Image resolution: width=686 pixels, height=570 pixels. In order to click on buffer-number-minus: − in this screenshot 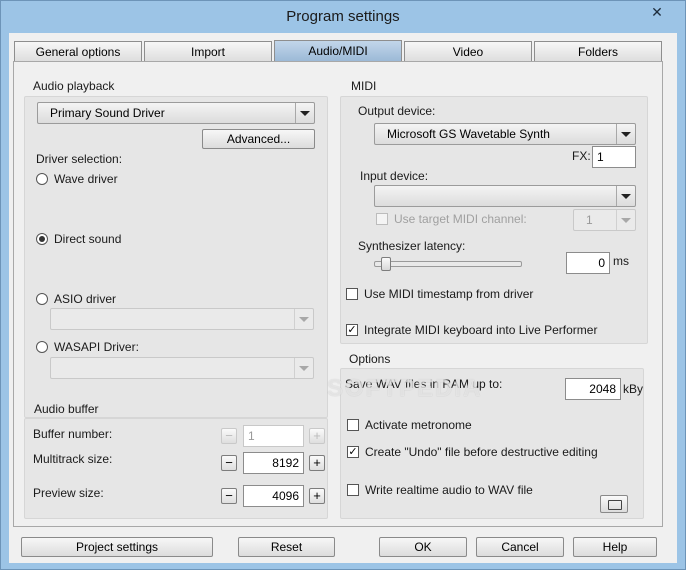, I will do `click(229, 436)`.